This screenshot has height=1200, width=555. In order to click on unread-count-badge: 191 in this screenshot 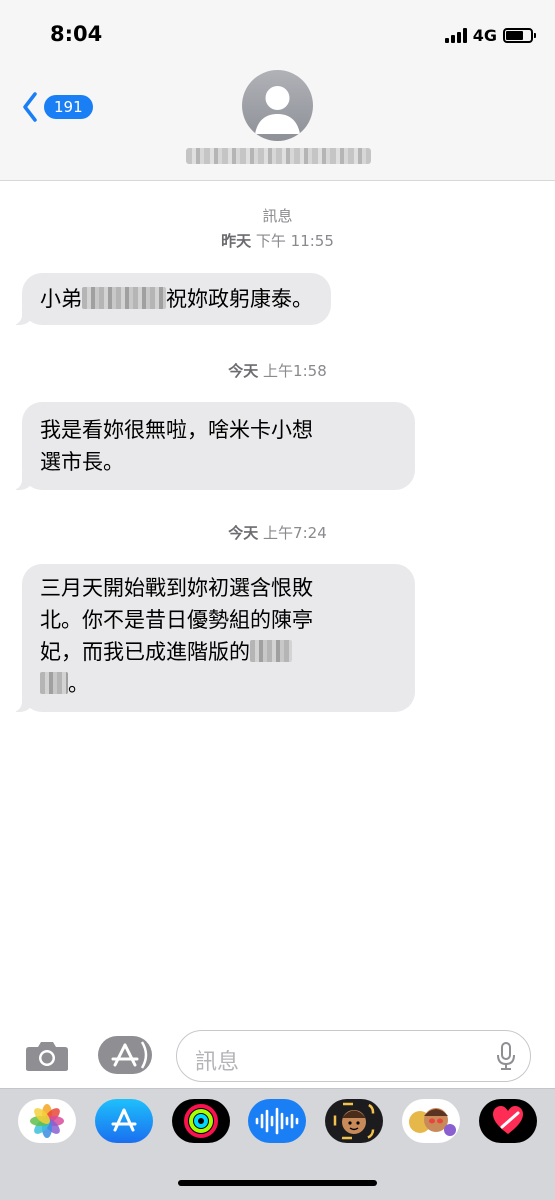, I will do `click(68, 107)`.